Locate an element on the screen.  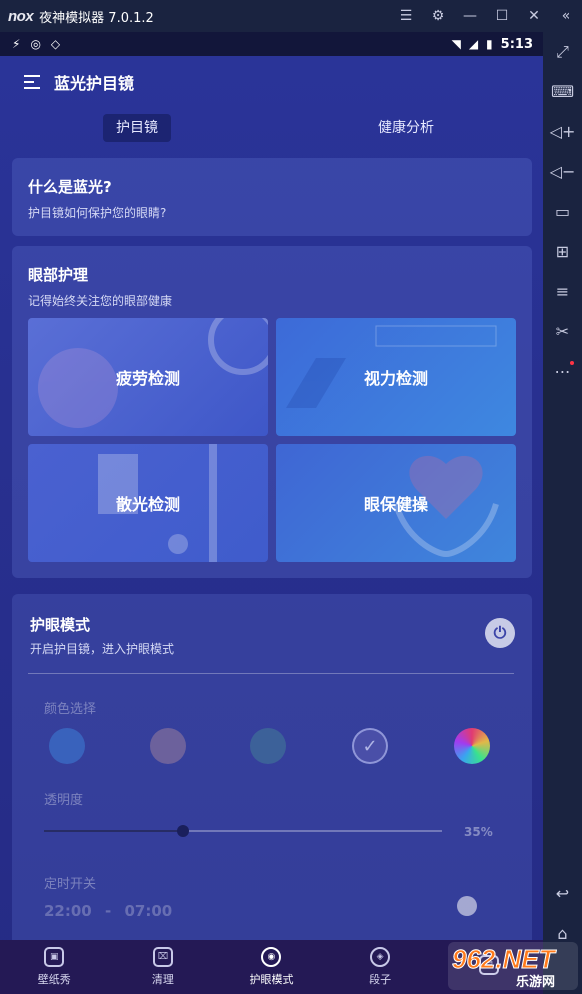
opacity-value: 35% is located at coordinates (478, 832).